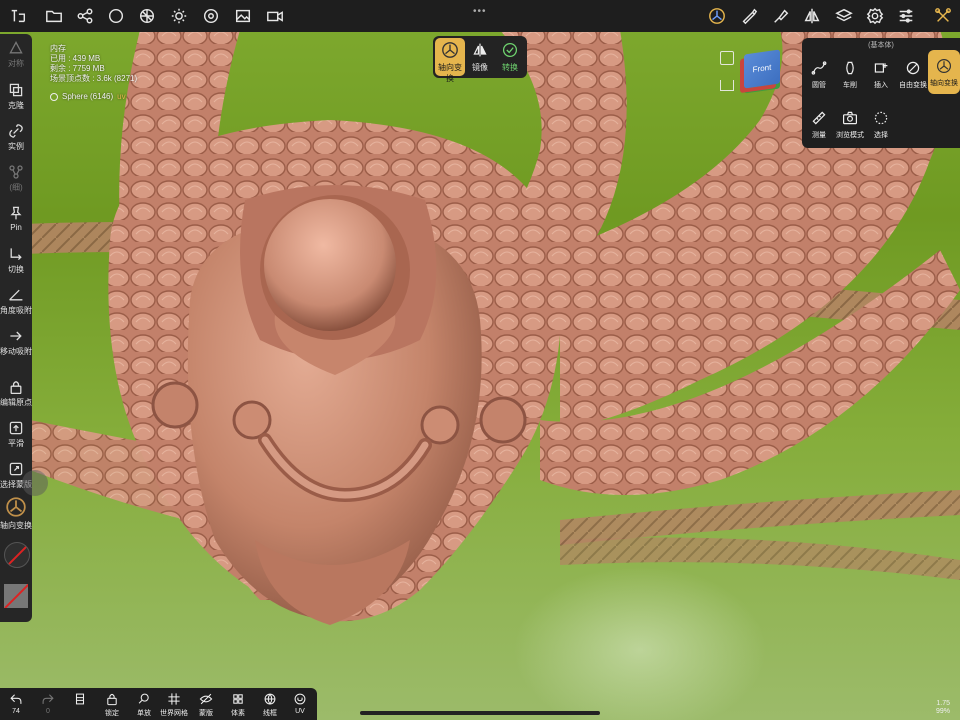  Describe the element at coordinates (850, 85) in the screenshot. I see `tool-lathe-label: 车削` at that location.